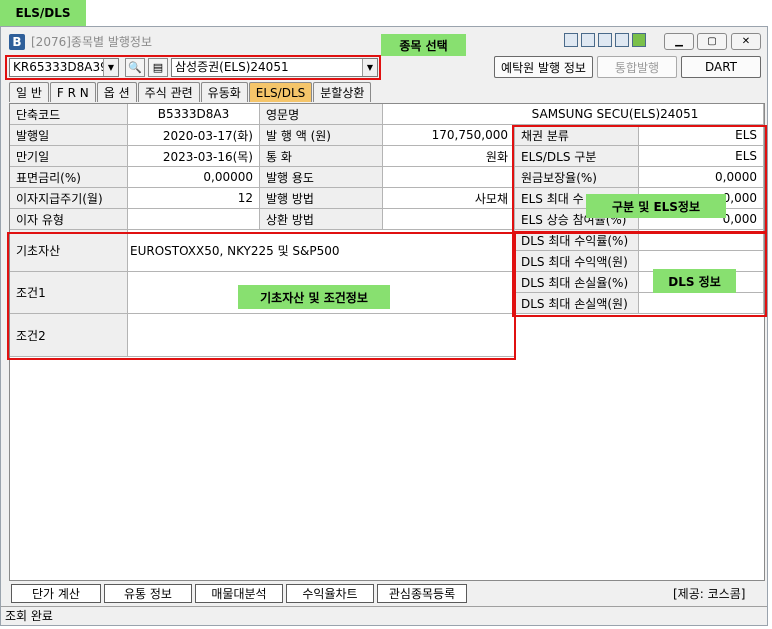 This screenshot has width=772, height=629. Describe the element at coordinates (577, 282) in the screenshot. I see `dls-max-loss-rate-label: DLS 최대 손실율(%)` at that location.